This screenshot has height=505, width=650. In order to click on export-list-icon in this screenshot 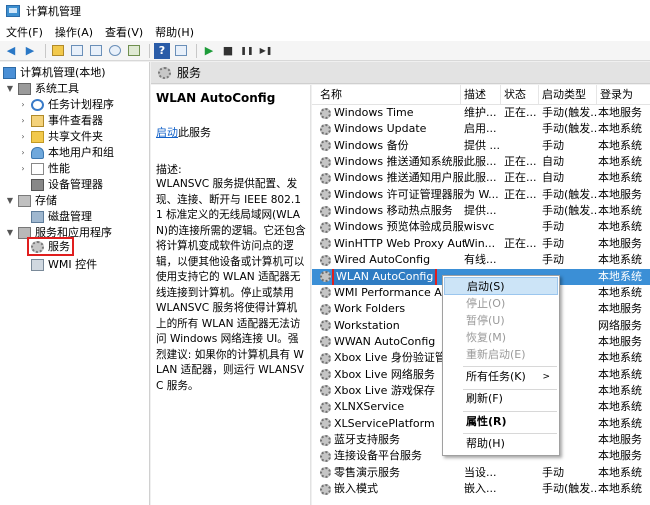, I will do `click(96, 51)`.